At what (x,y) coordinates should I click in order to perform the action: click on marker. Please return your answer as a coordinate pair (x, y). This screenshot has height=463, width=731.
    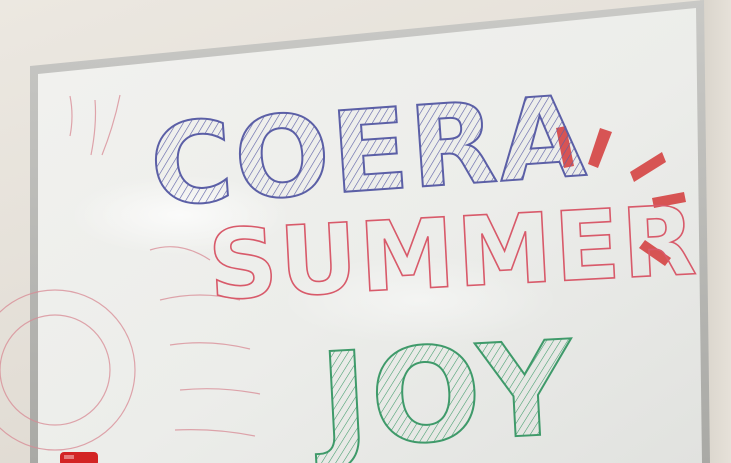
    Looking at the image, I should click on (79, 457).